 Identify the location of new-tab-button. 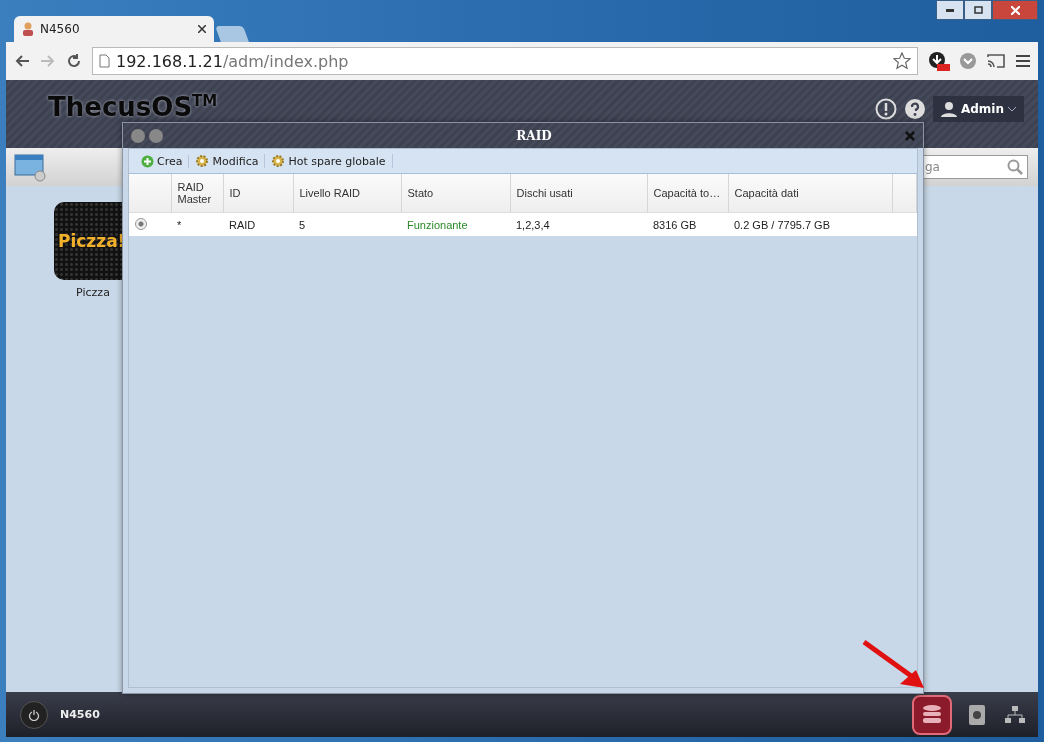
(232, 34).